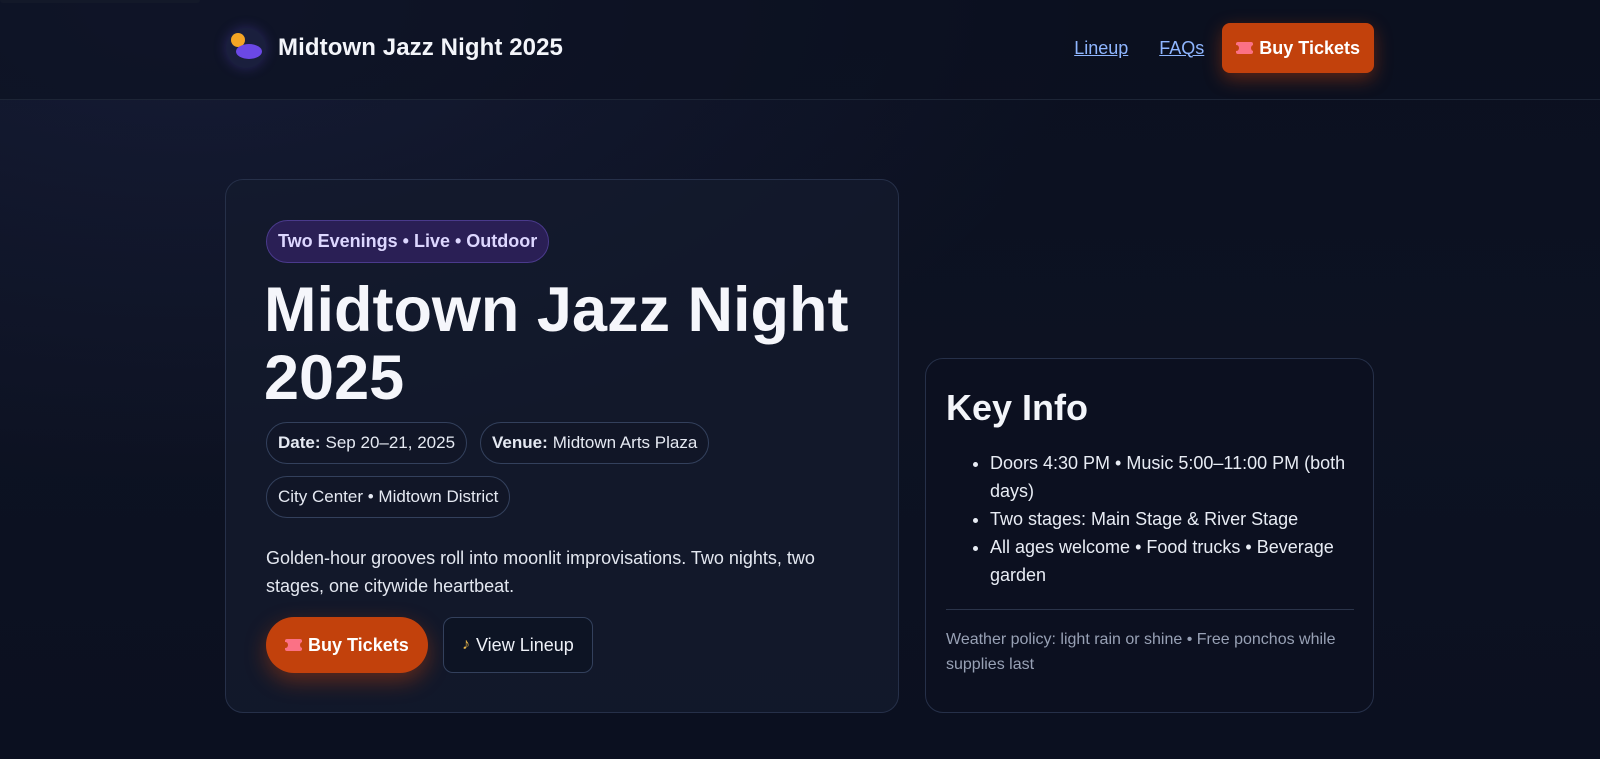  What do you see at coordinates (388, 497) in the screenshot?
I see `location-chip: City Center • Midtown District` at bounding box center [388, 497].